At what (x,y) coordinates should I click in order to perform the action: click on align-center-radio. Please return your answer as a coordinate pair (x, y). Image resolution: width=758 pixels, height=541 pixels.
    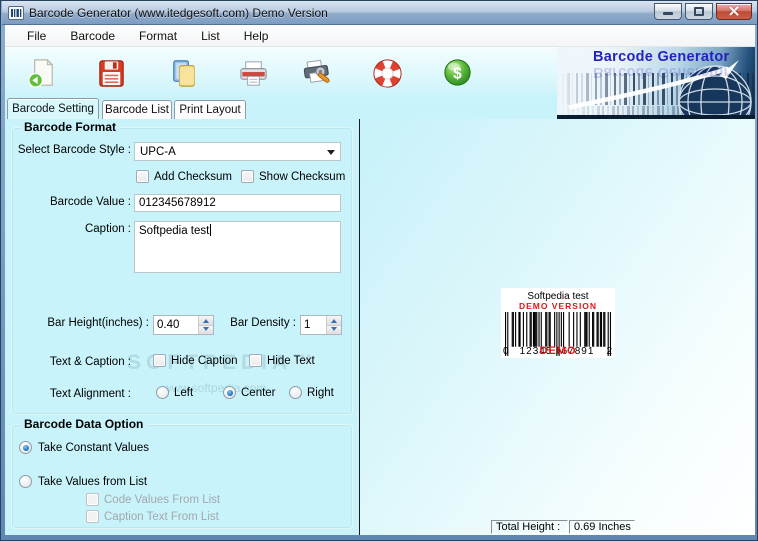
    Looking at the image, I should click on (229, 392).